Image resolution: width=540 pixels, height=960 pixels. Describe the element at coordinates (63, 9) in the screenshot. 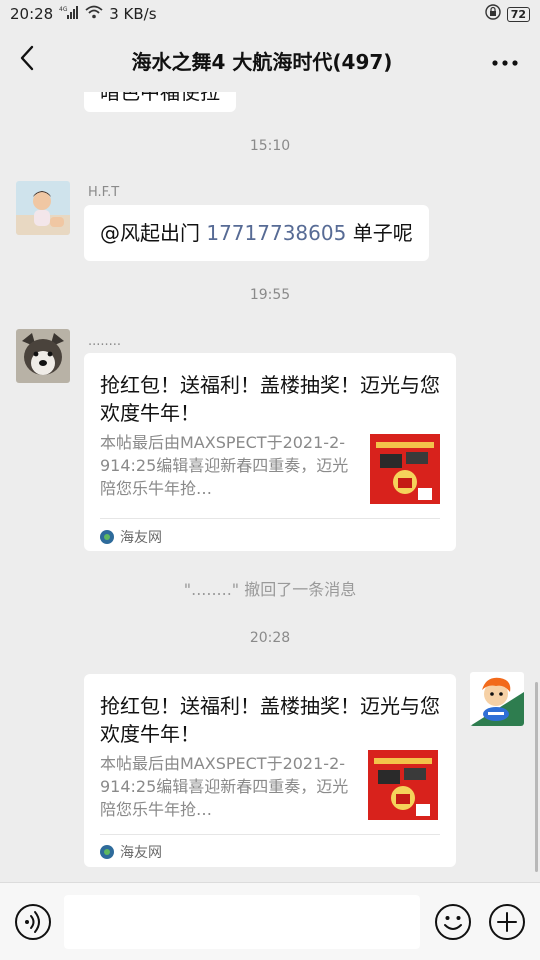

I see `svg-text: 4G` at that location.